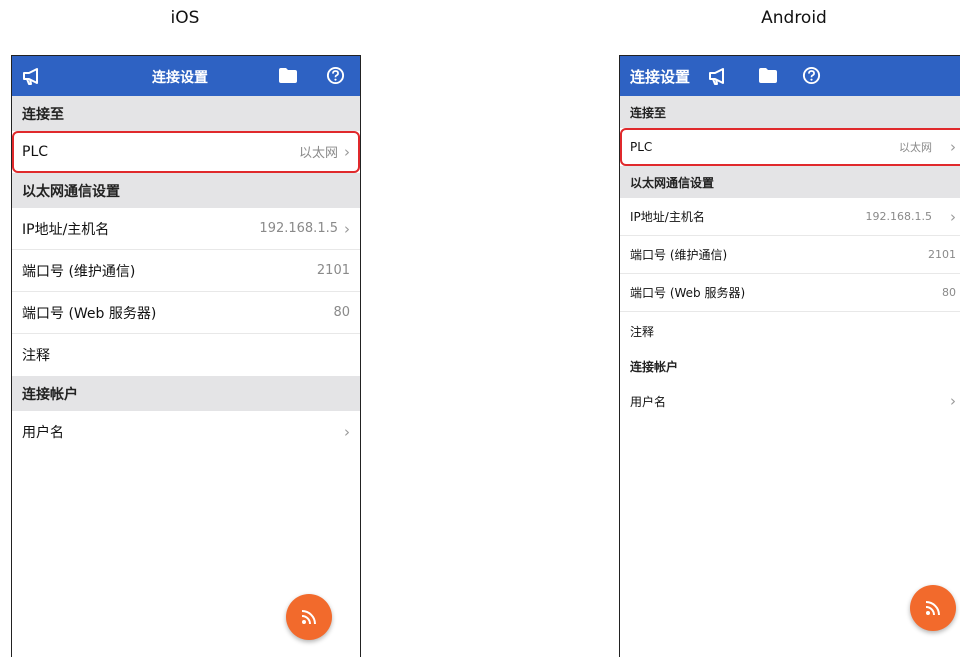 Image resolution: width=960 pixels, height=657 pixels. I want to click on android-caption: Android, so click(794, 18).